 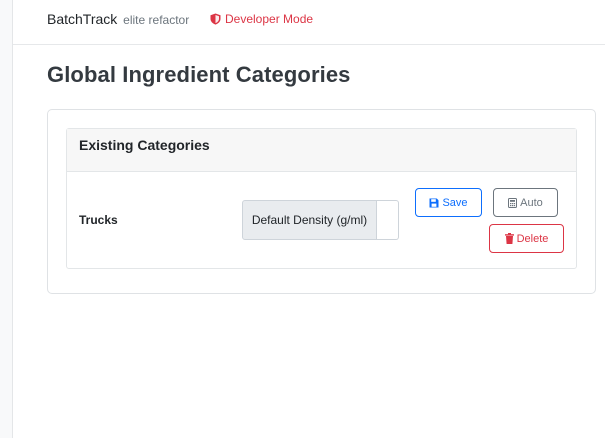 I want to click on auto-button: Auto, so click(x=525, y=202).